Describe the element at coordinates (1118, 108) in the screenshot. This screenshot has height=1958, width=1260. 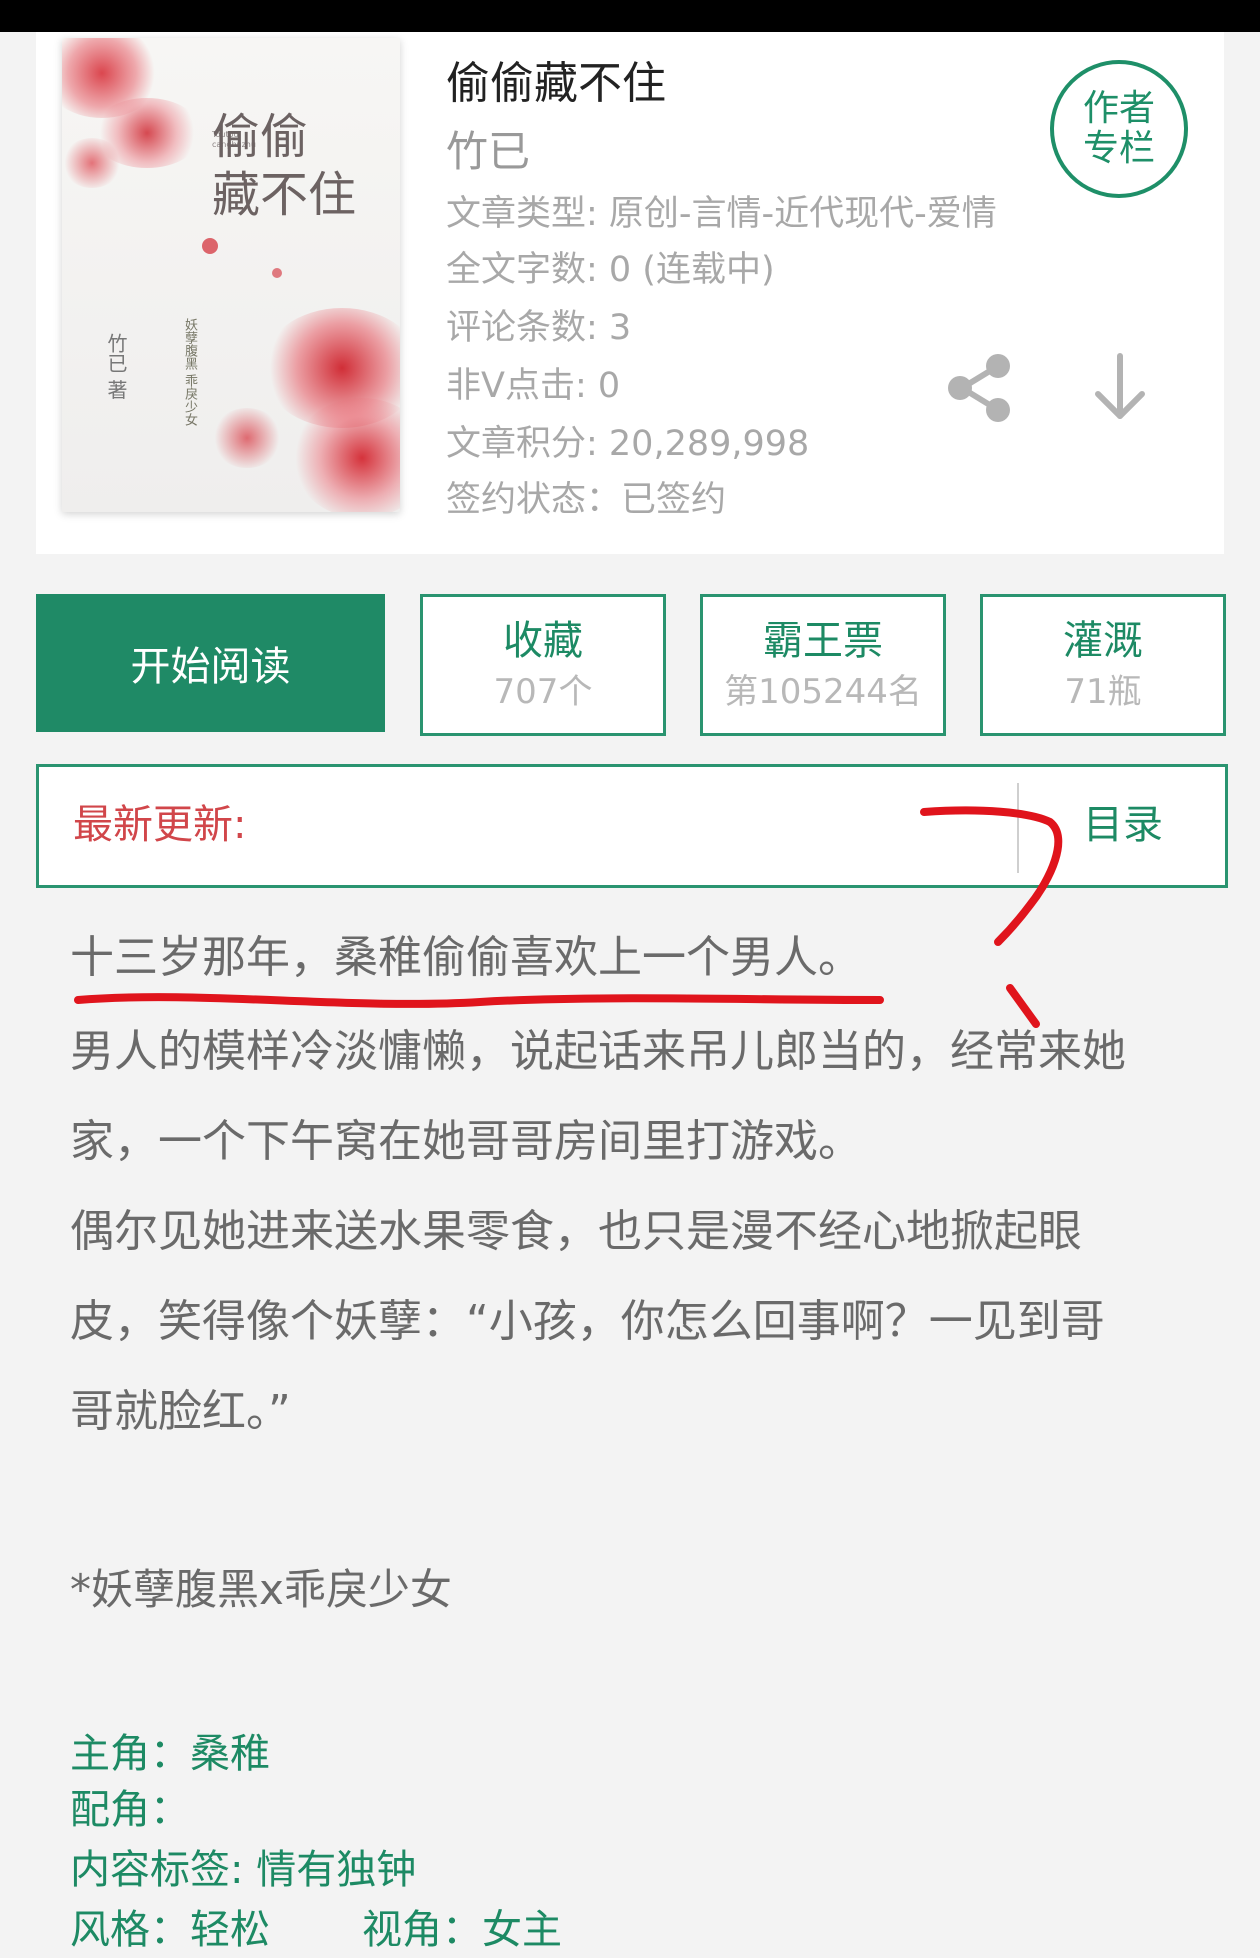
I see `author-badge-line1: 作者` at that location.